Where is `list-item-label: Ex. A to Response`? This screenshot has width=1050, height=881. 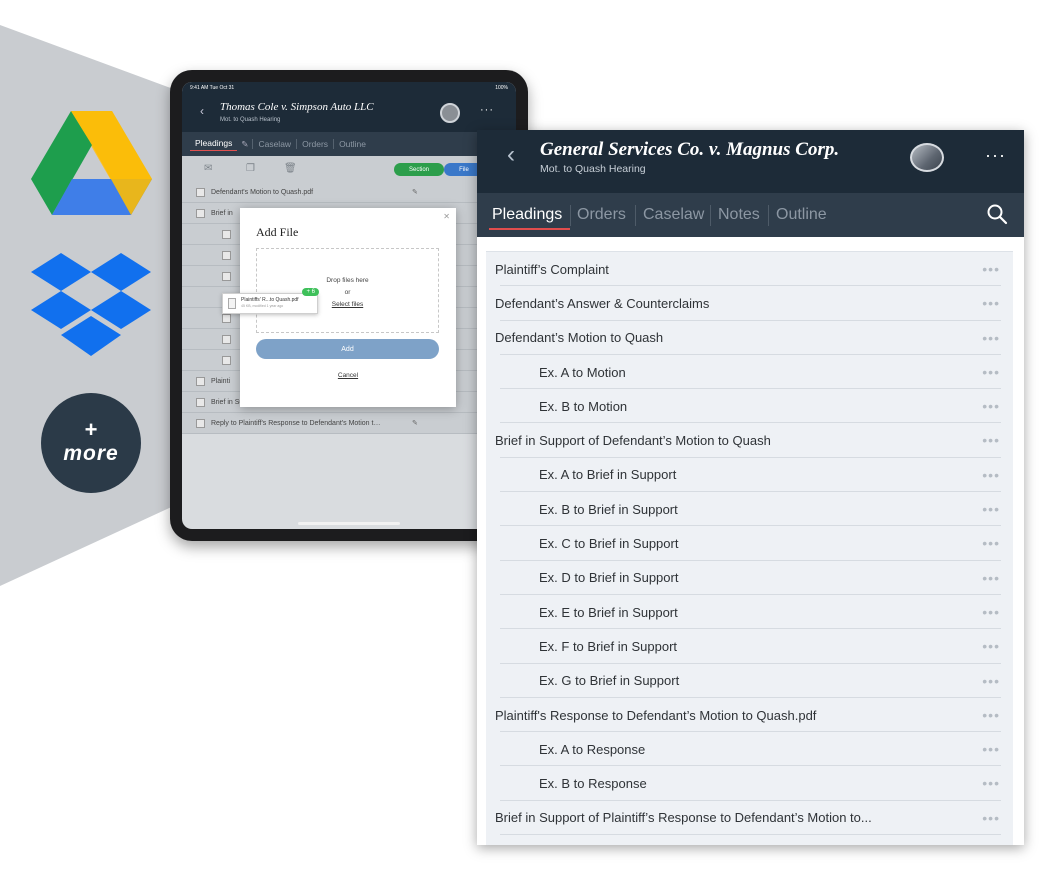
list-item-label: Ex. A to Response is located at coordinates (592, 749).